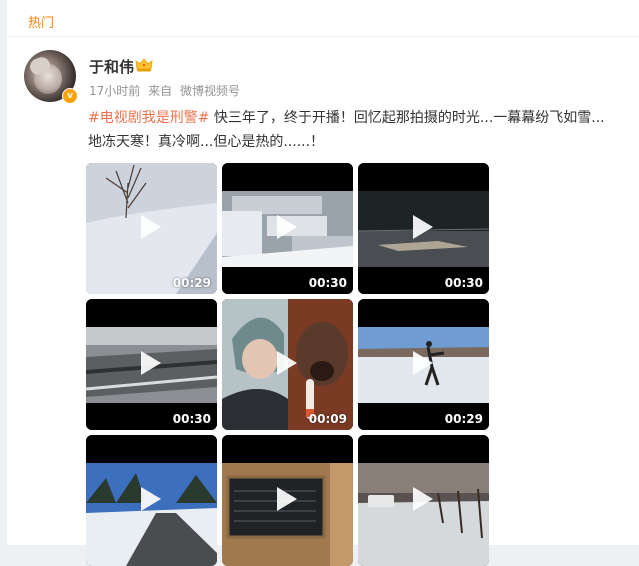  What do you see at coordinates (114, 91) in the screenshot?
I see `post-time: 17小时前` at bounding box center [114, 91].